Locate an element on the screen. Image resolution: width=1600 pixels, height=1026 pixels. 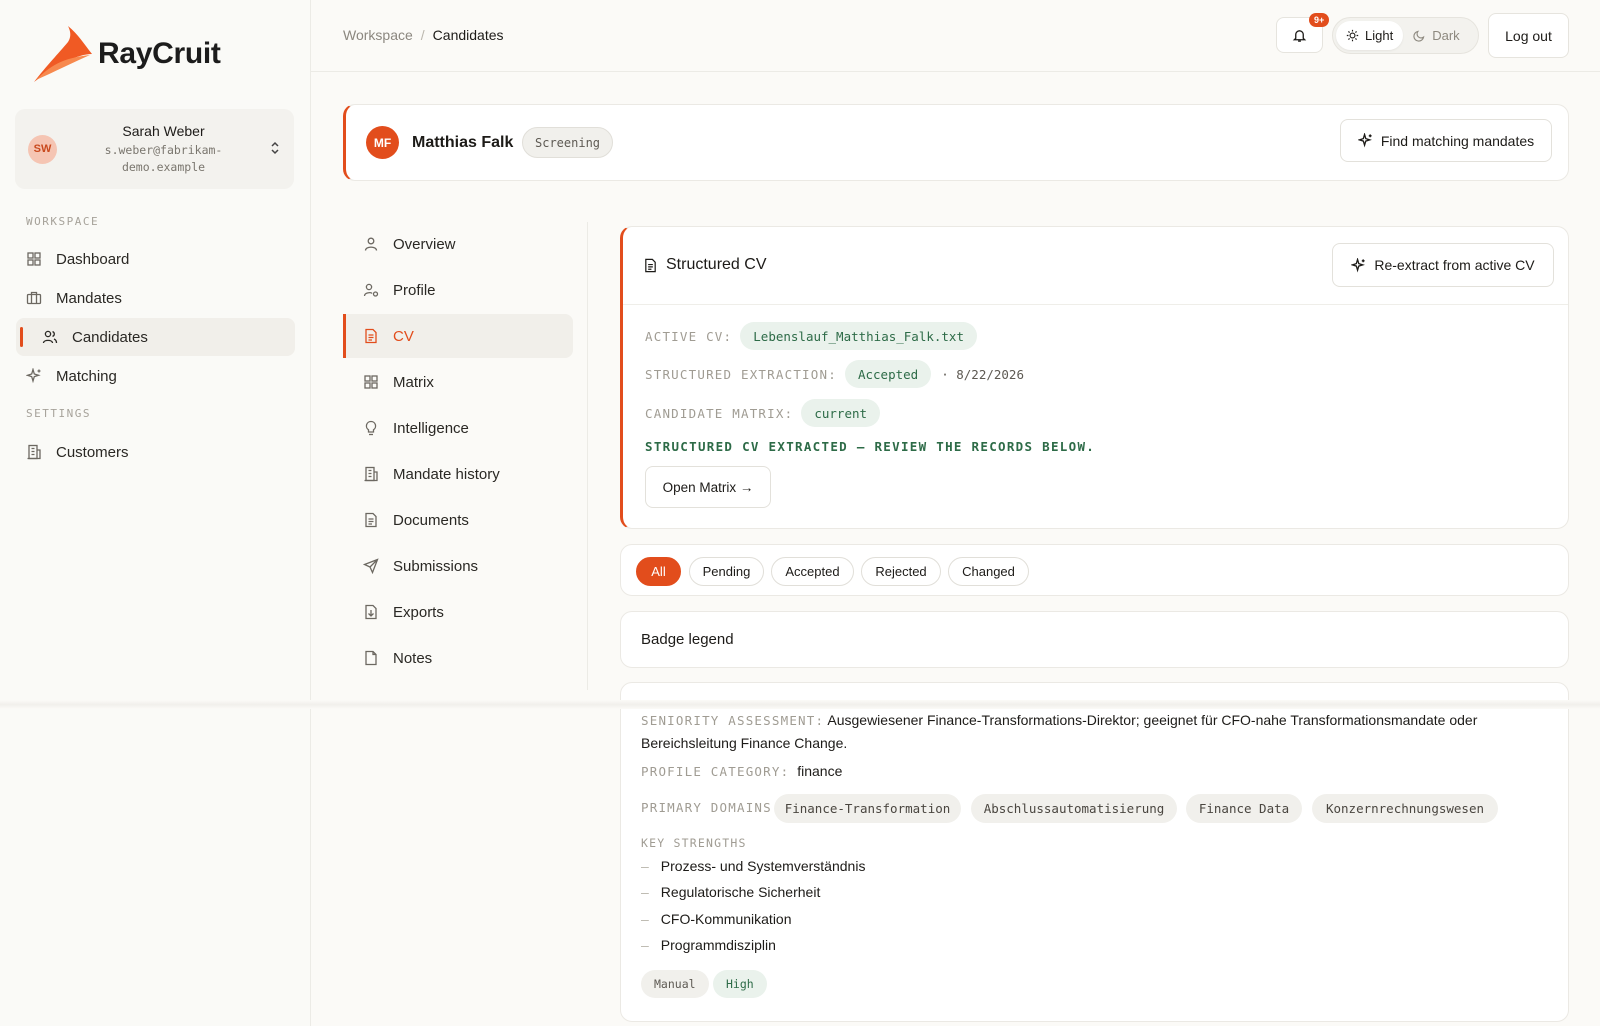
sidebar-item-label: Dashboard is located at coordinates (93, 259).